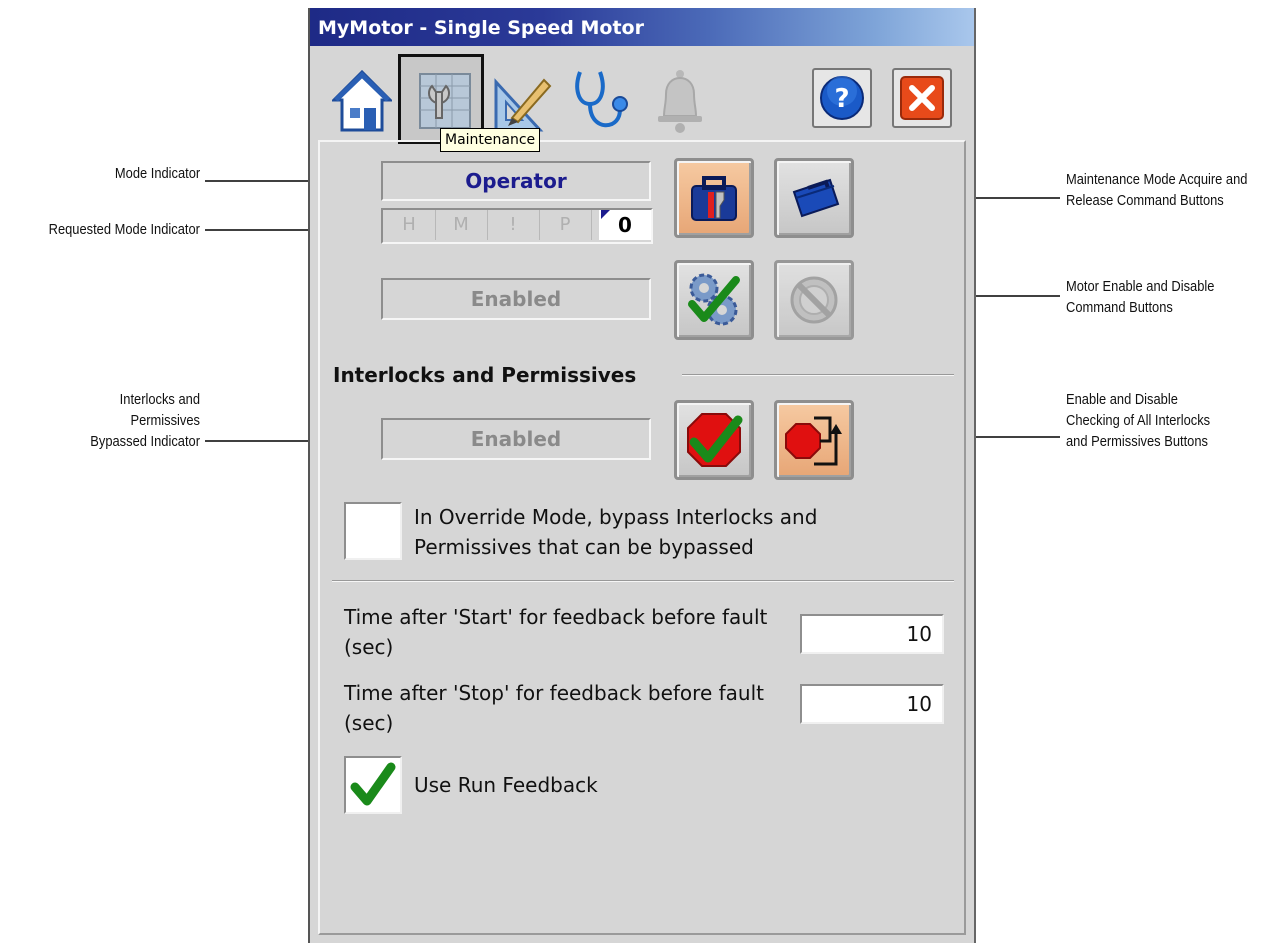 The height and width of the screenshot is (943, 1278). Describe the element at coordinates (513, 225) in the screenshot. I see `requested-mode-cell-bang: !` at that location.